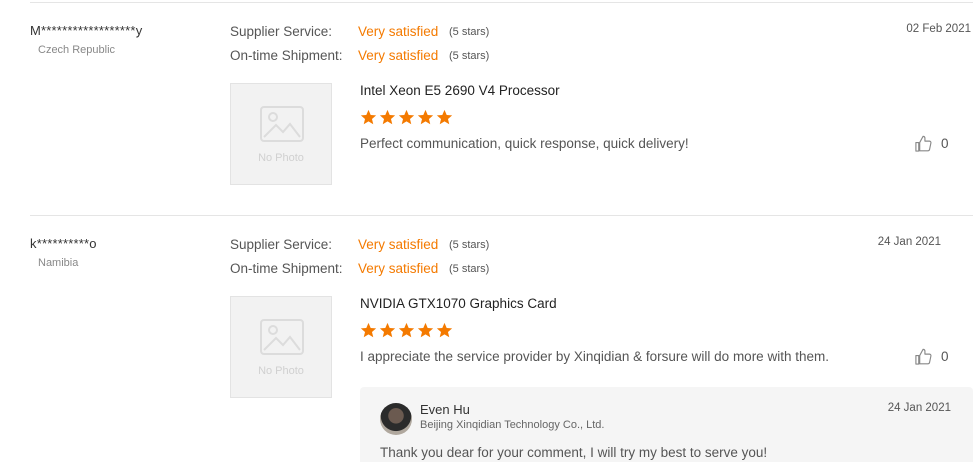 This screenshot has width=973, height=462. I want to click on review-date: 02 Feb 2021, so click(938, 29).